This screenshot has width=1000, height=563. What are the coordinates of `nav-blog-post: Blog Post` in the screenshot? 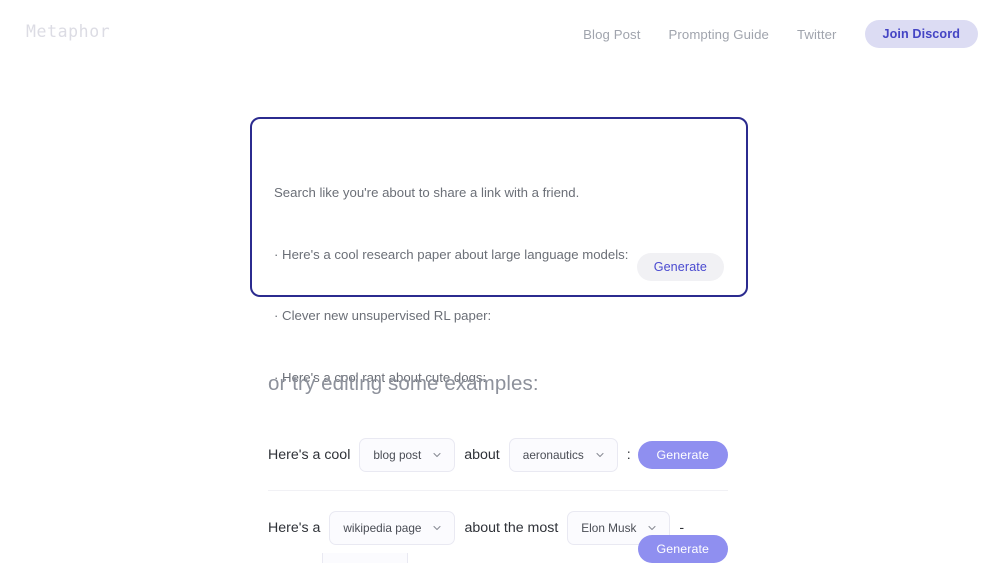 It's located at (611, 34).